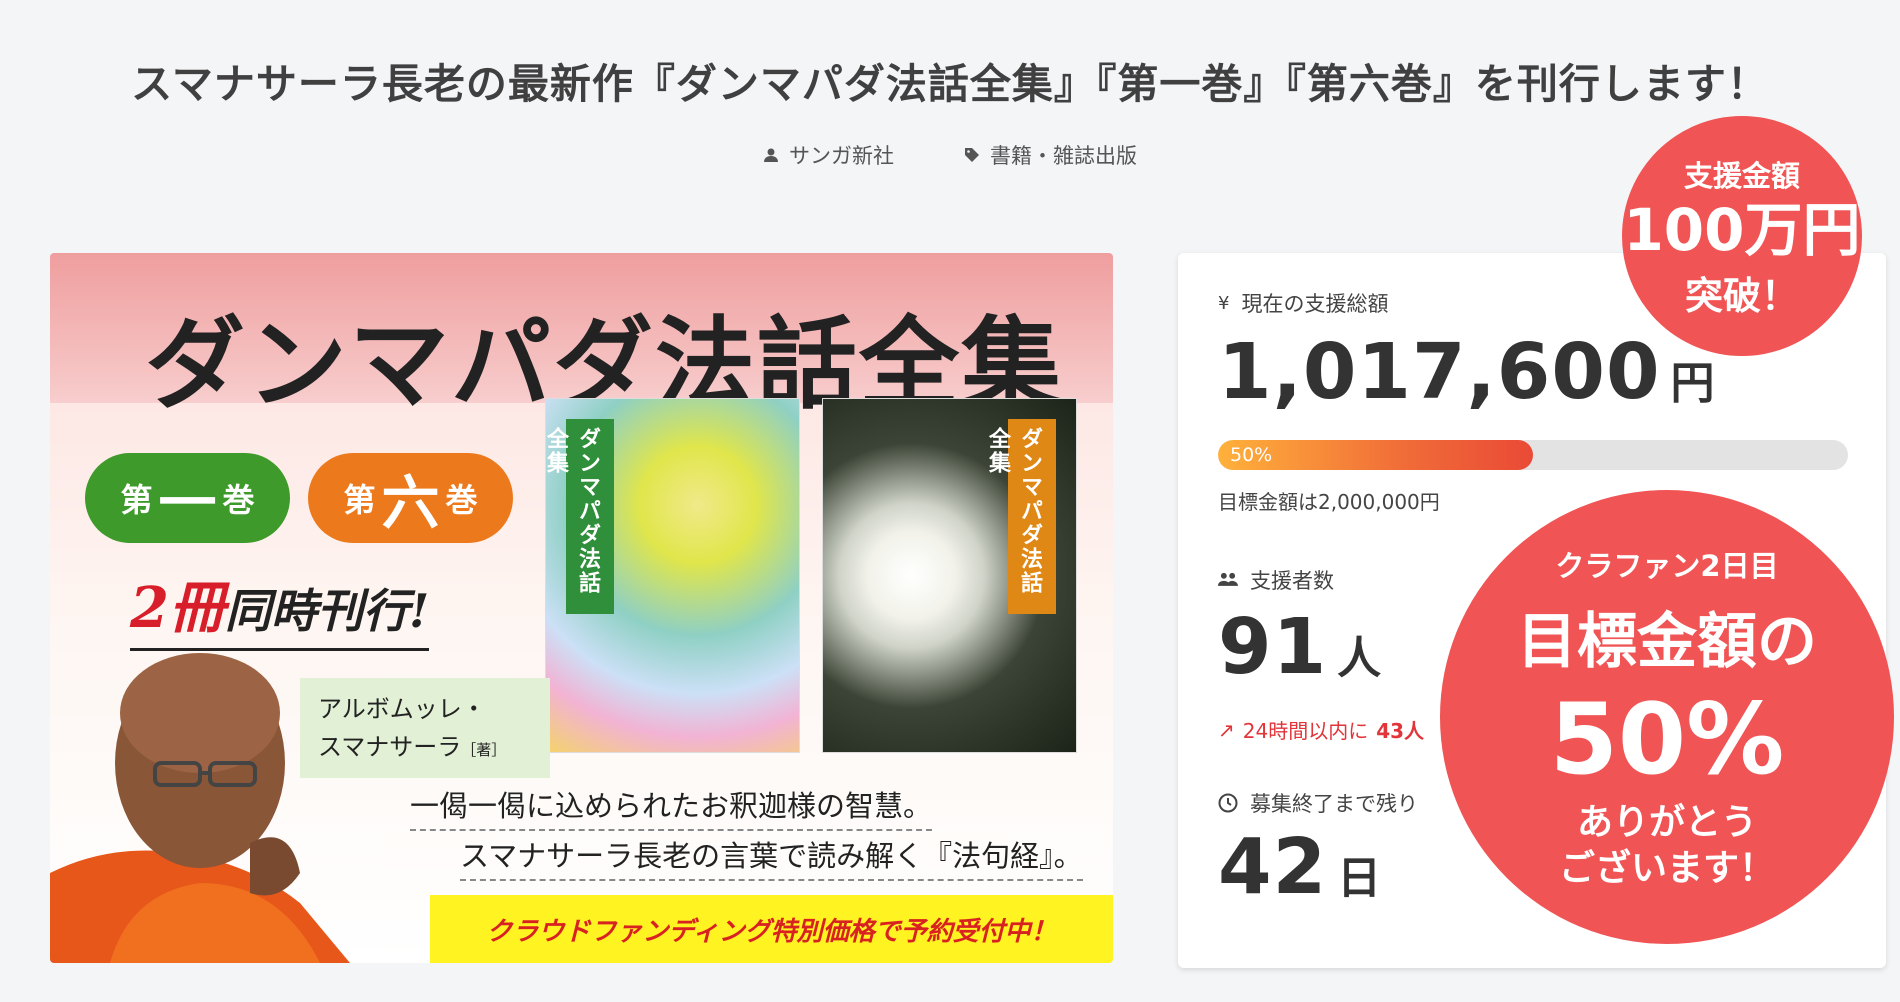 The image size is (1900, 1002). What do you see at coordinates (1226, 729) in the screenshot?
I see `trending-up-icon: ↗` at bounding box center [1226, 729].